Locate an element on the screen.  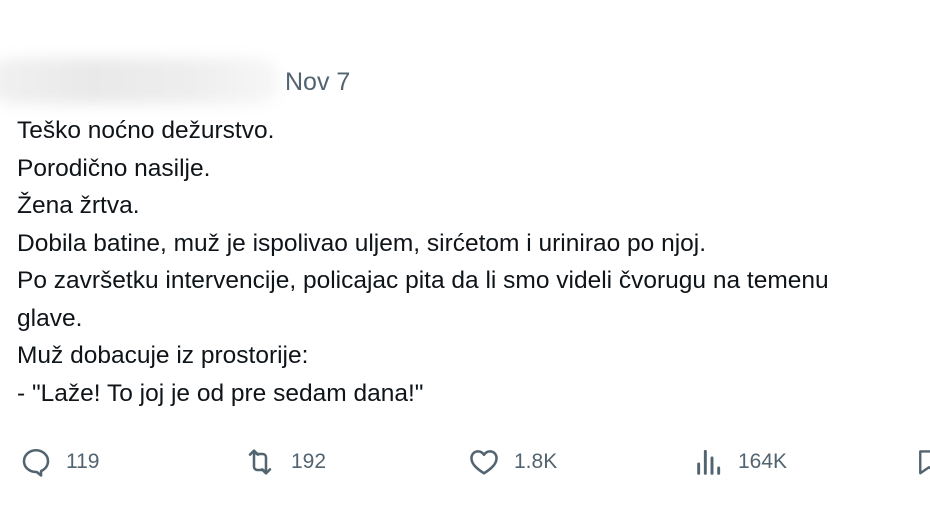
tweet-text-line: Muž dobacuje iz prostorije: is located at coordinates (163, 355).